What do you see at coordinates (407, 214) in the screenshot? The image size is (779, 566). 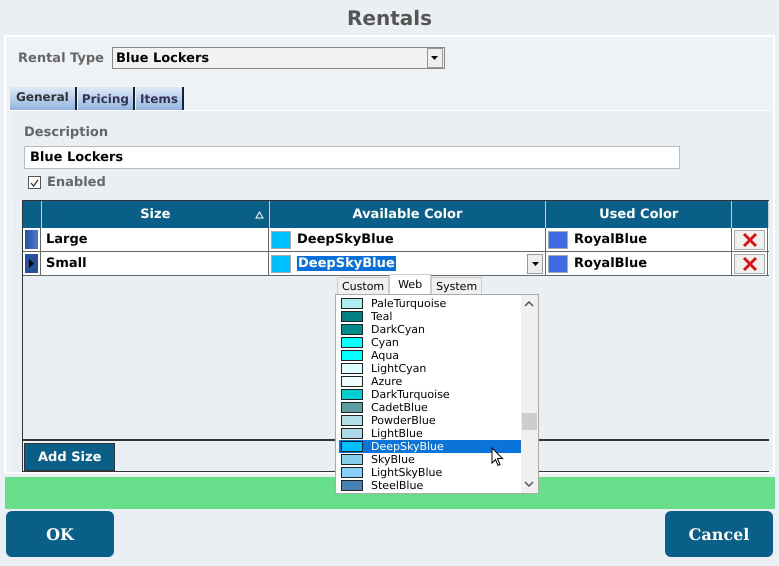 I see `column-header: Available Color` at bounding box center [407, 214].